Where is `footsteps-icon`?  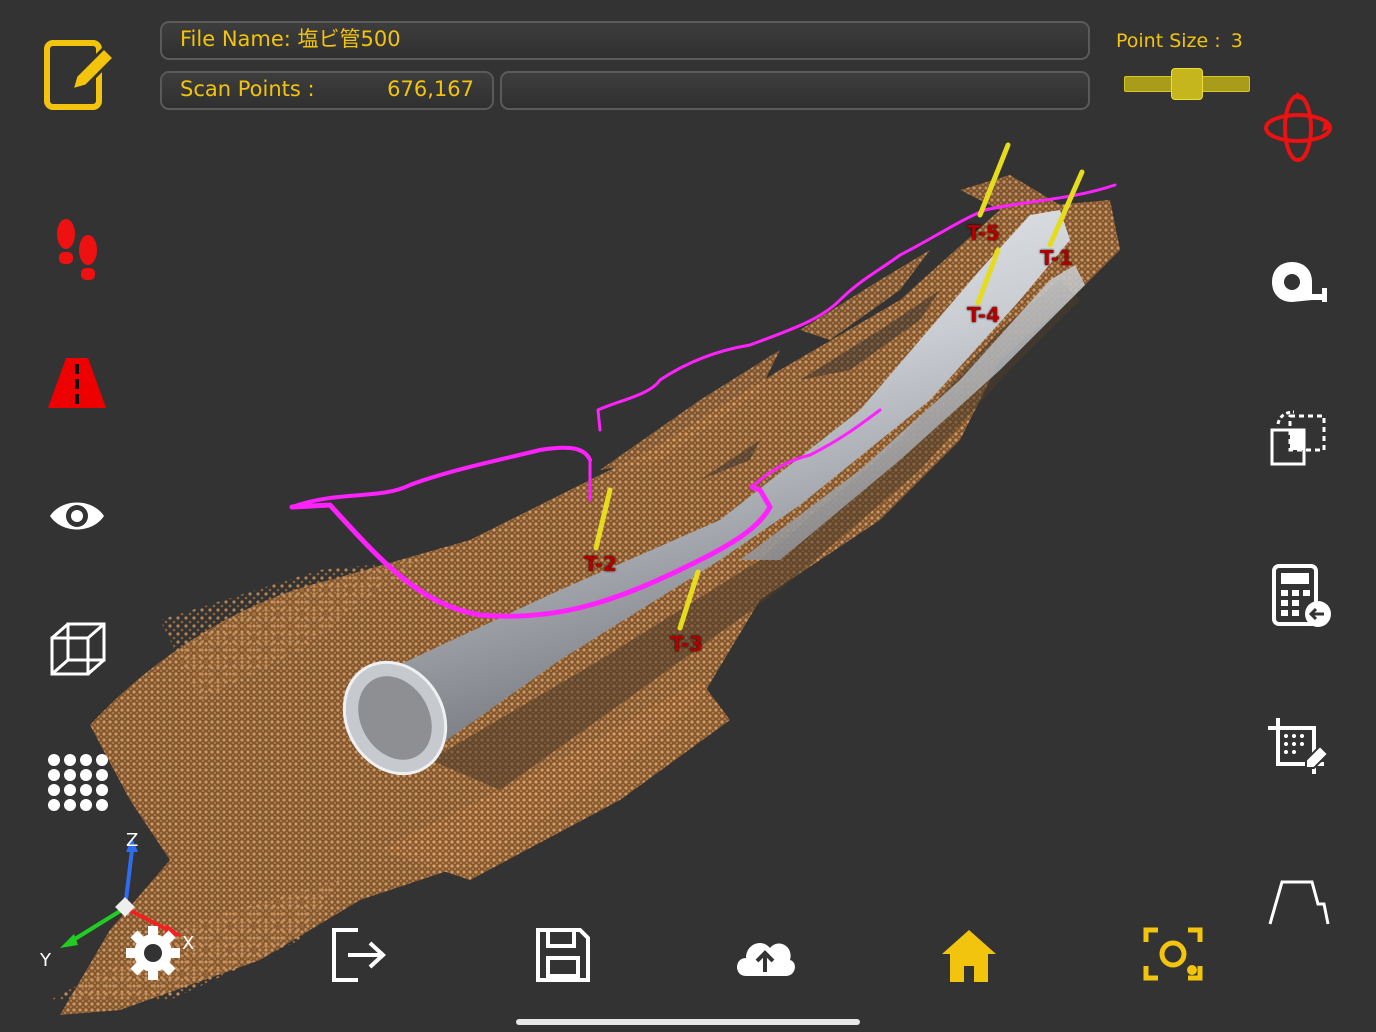
footsteps-icon is located at coordinates (77, 250).